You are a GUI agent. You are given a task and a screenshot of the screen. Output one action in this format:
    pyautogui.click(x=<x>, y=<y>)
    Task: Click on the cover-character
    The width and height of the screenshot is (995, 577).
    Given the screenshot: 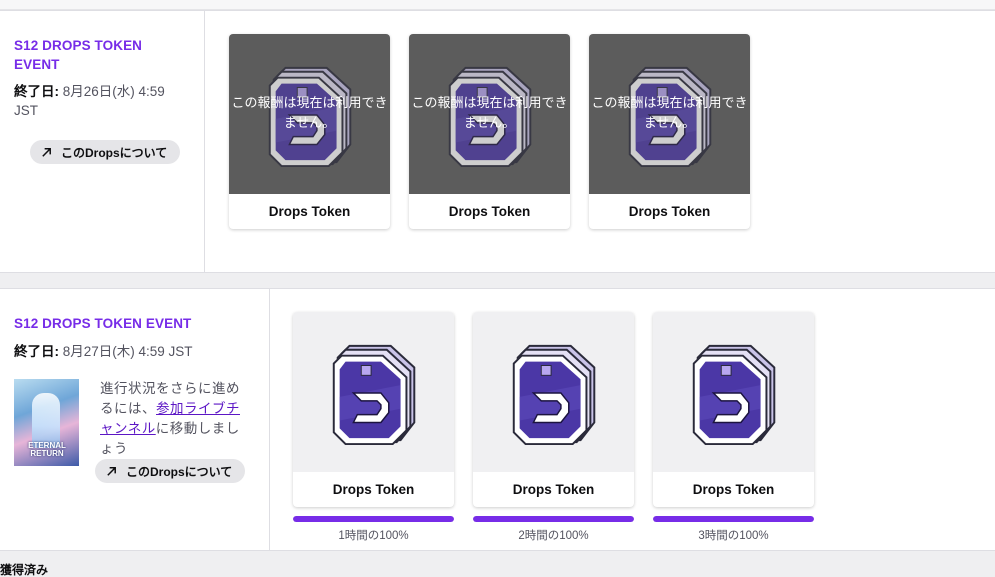 What is the action you would take?
    pyautogui.click(x=46, y=420)
    